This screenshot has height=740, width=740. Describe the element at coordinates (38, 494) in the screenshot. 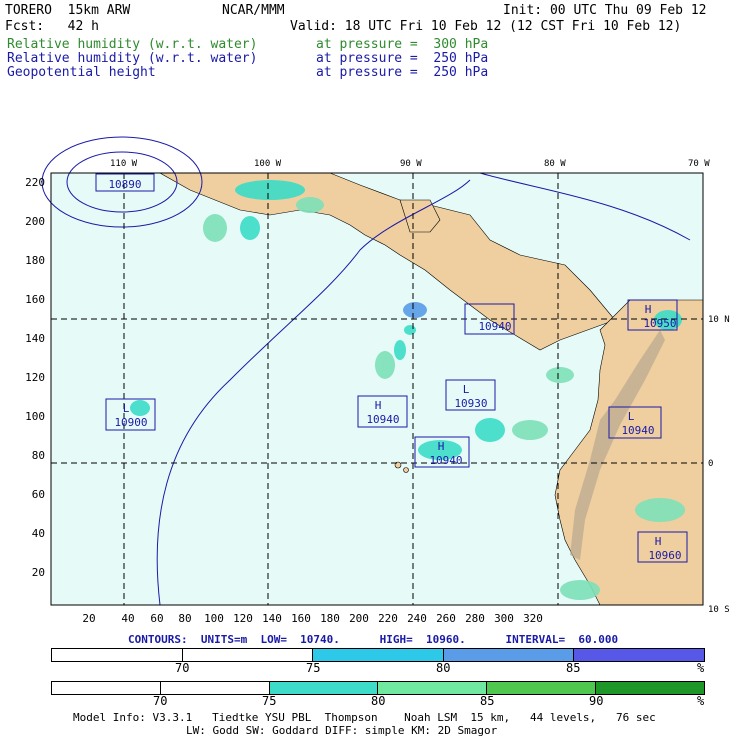

I see `y-tick: 60` at that location.